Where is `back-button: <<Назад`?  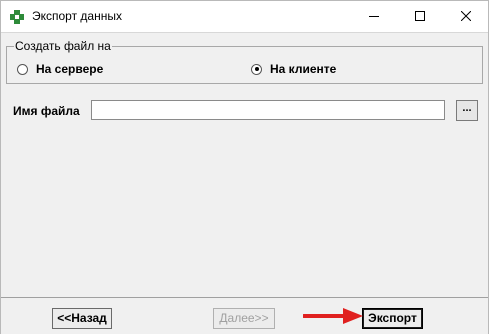 back-button: <<Назад is located at coordinates (82, 318).